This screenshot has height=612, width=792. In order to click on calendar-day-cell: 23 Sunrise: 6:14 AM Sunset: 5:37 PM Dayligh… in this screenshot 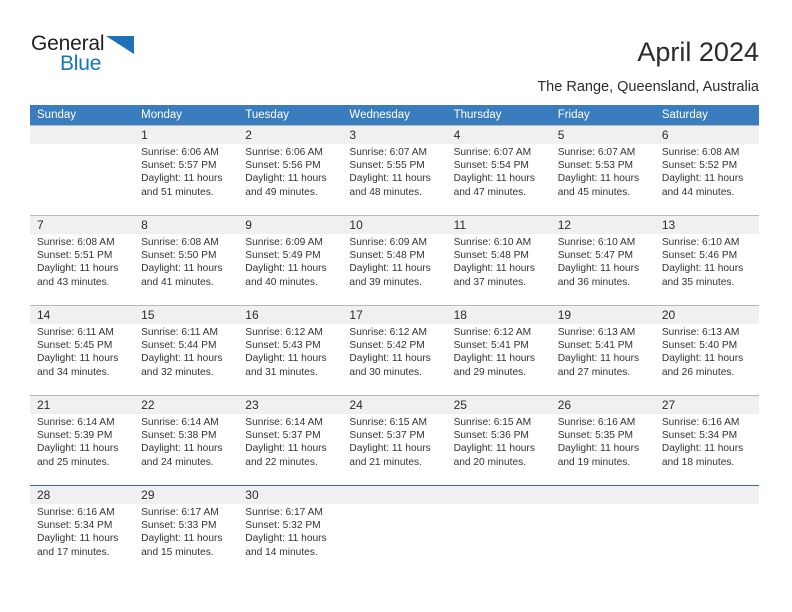, I will do `click(290, 440)`.